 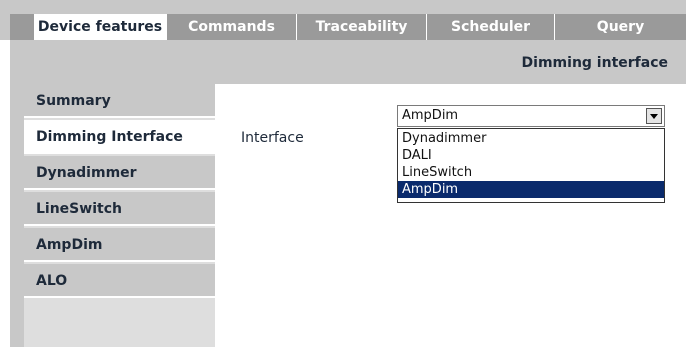 I want to click on tab-traceability: Traceability, so click(x=361, y=27).